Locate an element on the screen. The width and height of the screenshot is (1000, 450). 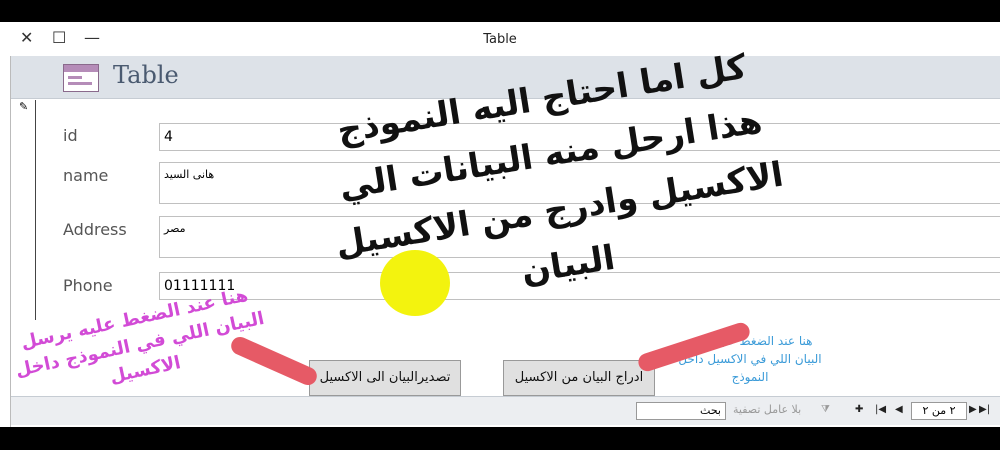
last-record-icon: ▶| is located at coordinates (984, 409).